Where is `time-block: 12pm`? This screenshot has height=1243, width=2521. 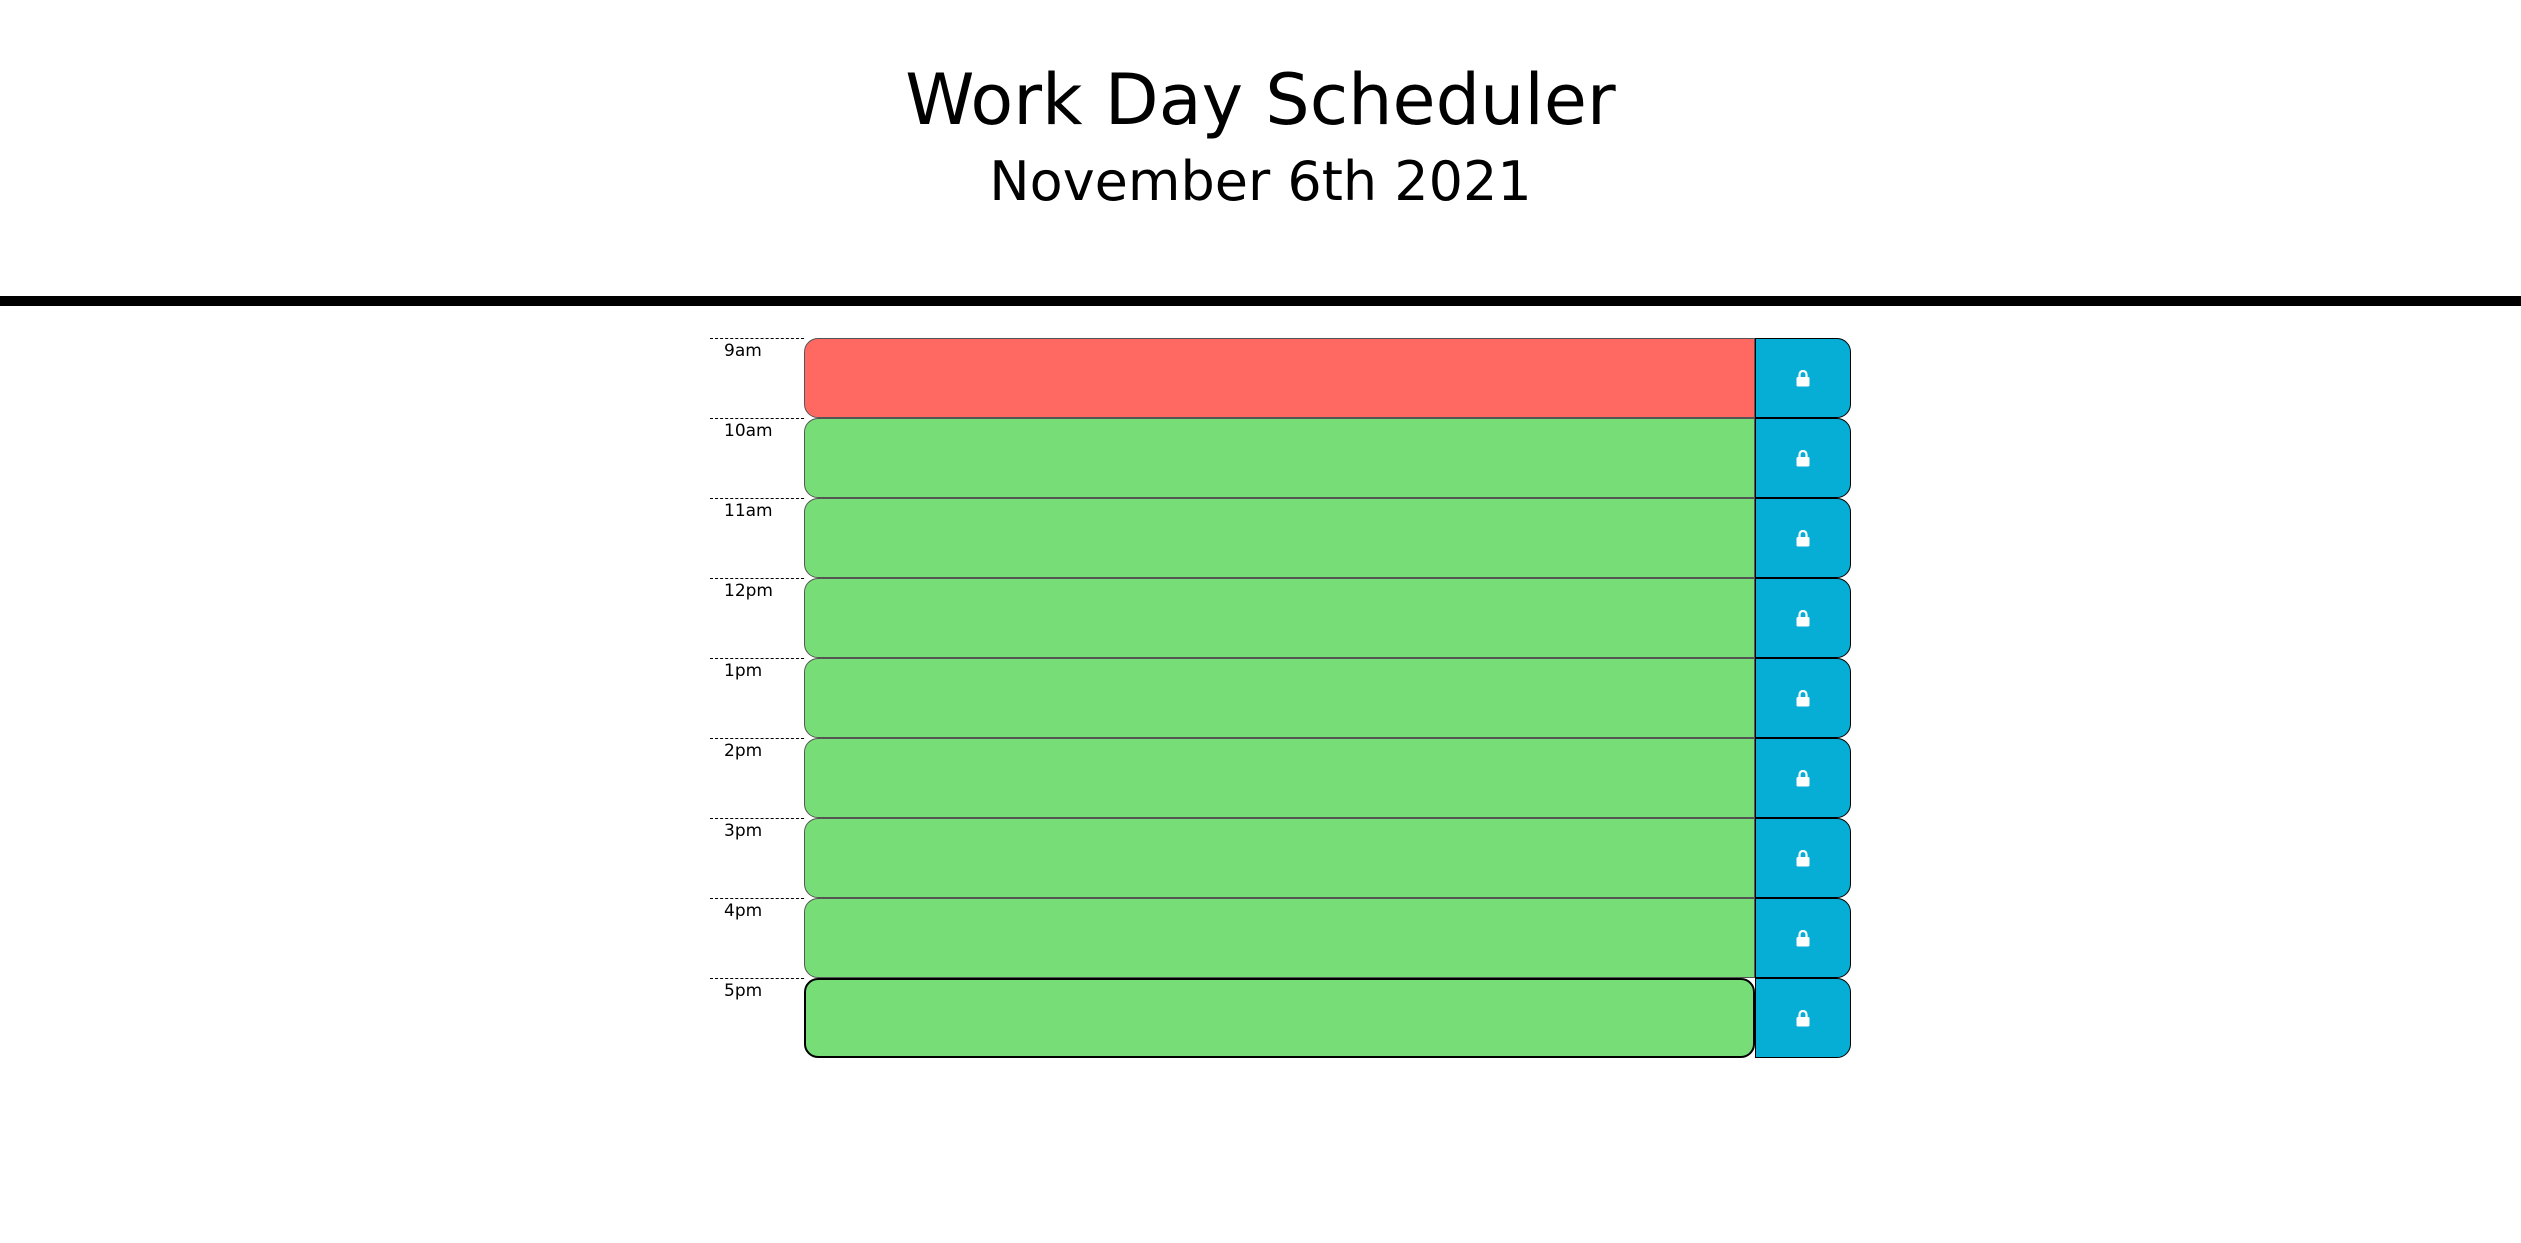 time-block: 12pm is located at coordinates (1281, 618).